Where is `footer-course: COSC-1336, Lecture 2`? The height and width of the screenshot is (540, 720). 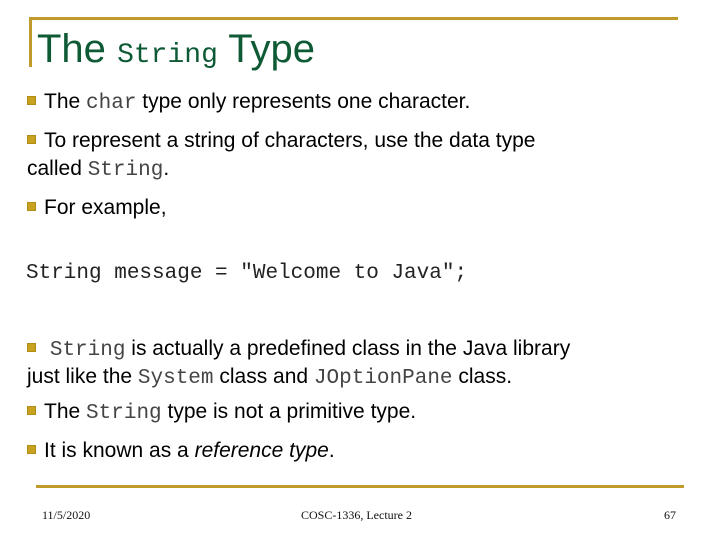 footer-course: COSC-1336, Lecture 2 is located at coordinates (356, 515).